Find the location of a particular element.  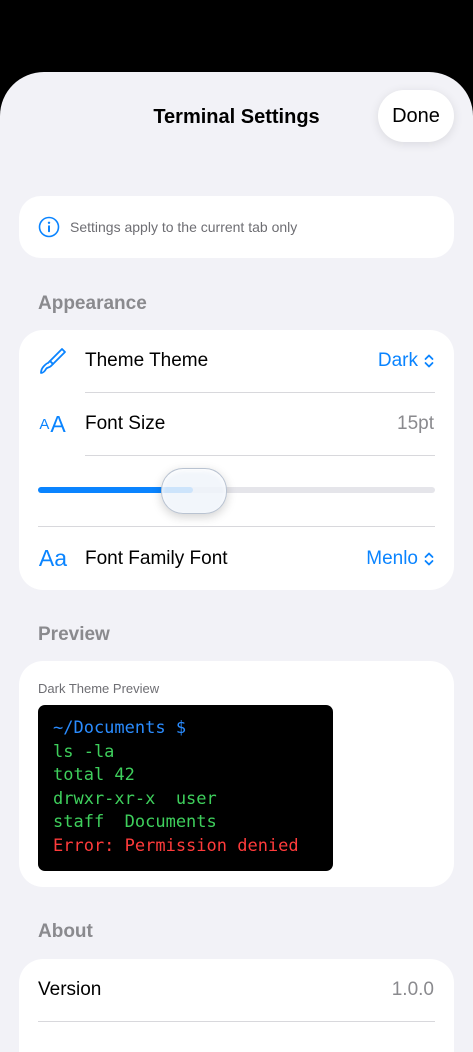

font-family-label: Font Family Font is located at coordinates (156, 558).